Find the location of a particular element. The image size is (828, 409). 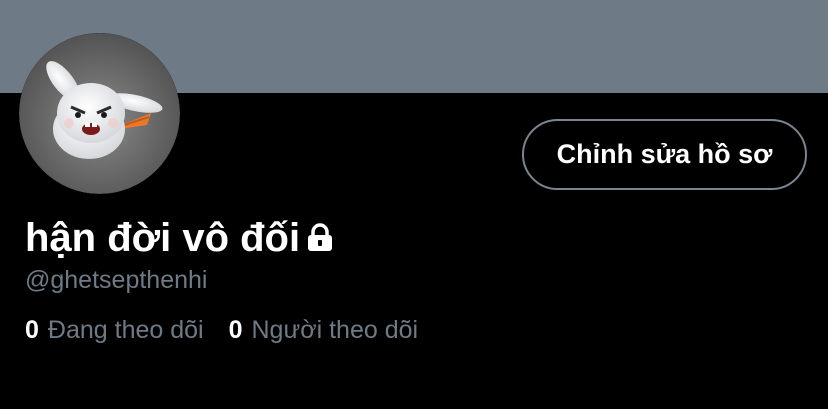

following-label: Đang theo dõi is located at coordinates (125, 330).